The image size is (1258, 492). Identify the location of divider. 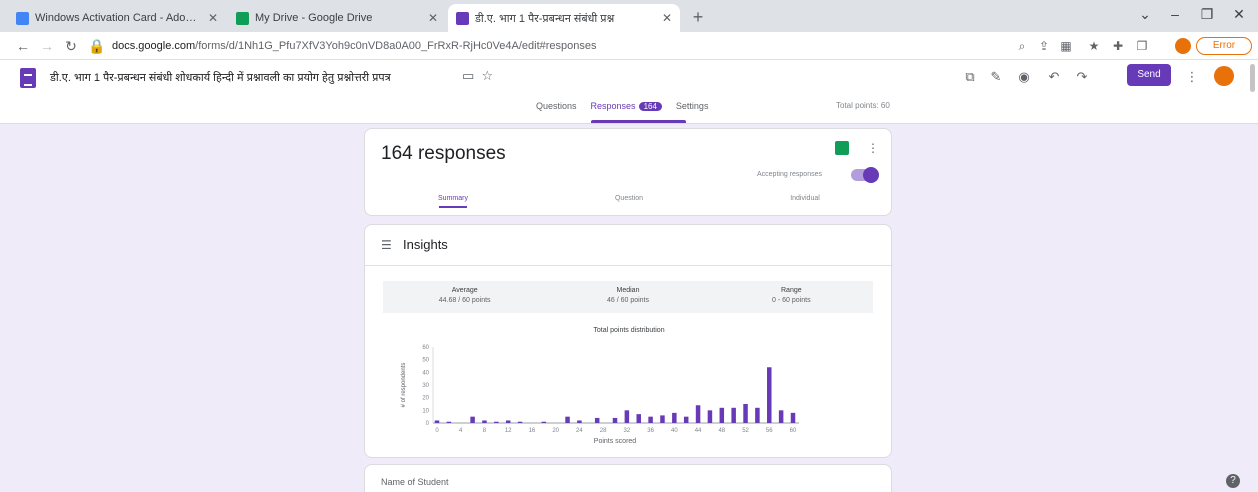
(629, 265).